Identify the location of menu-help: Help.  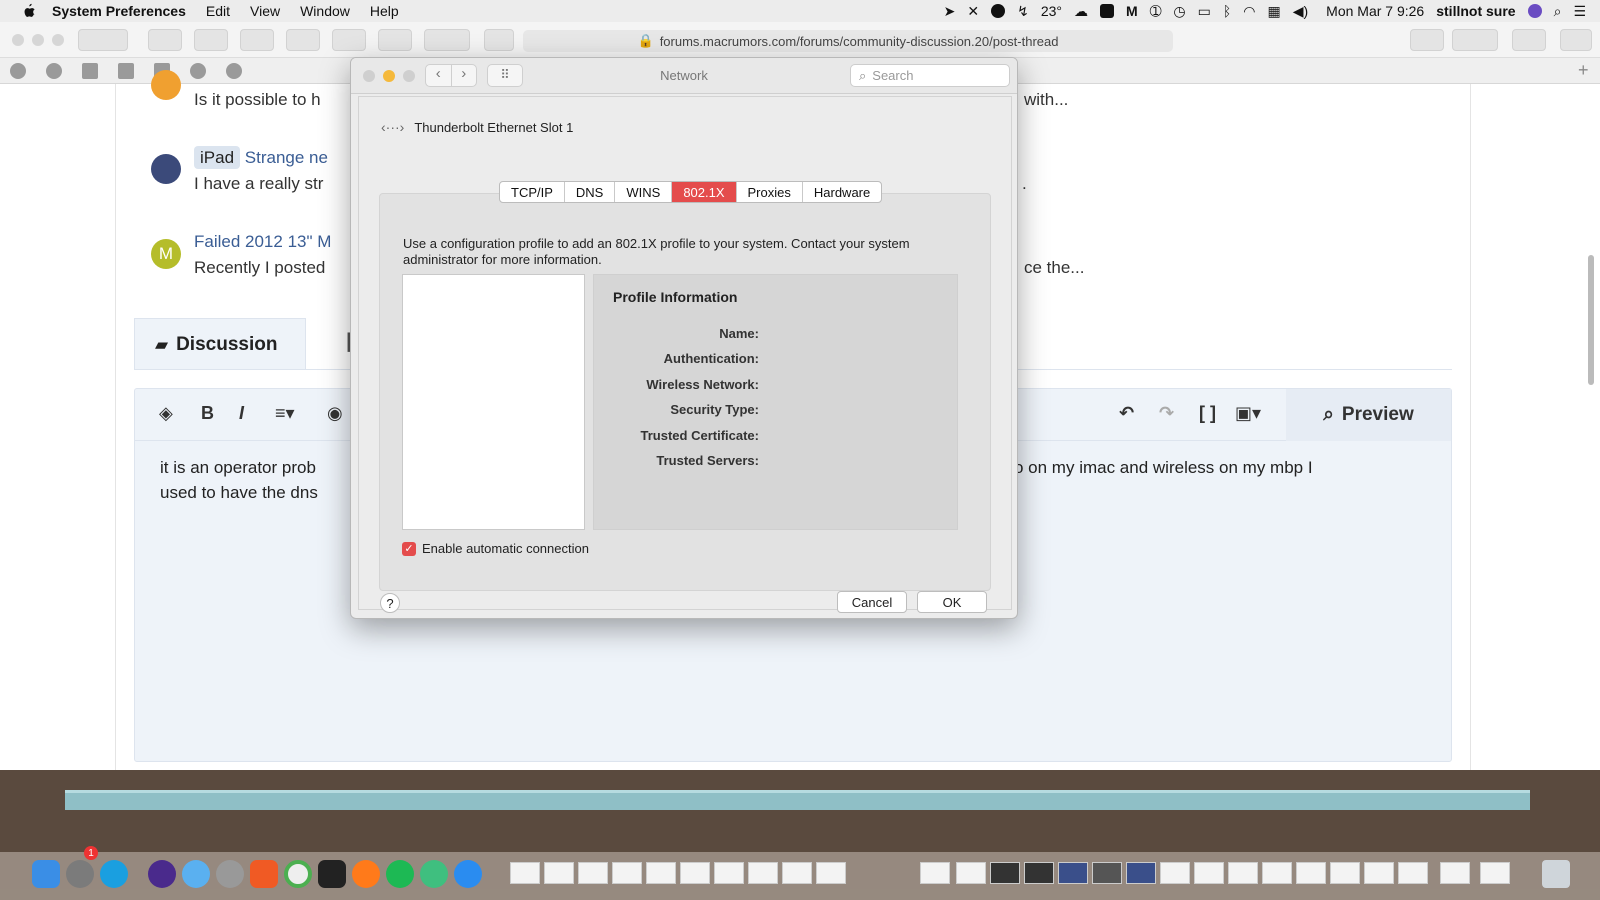
(384, 11).